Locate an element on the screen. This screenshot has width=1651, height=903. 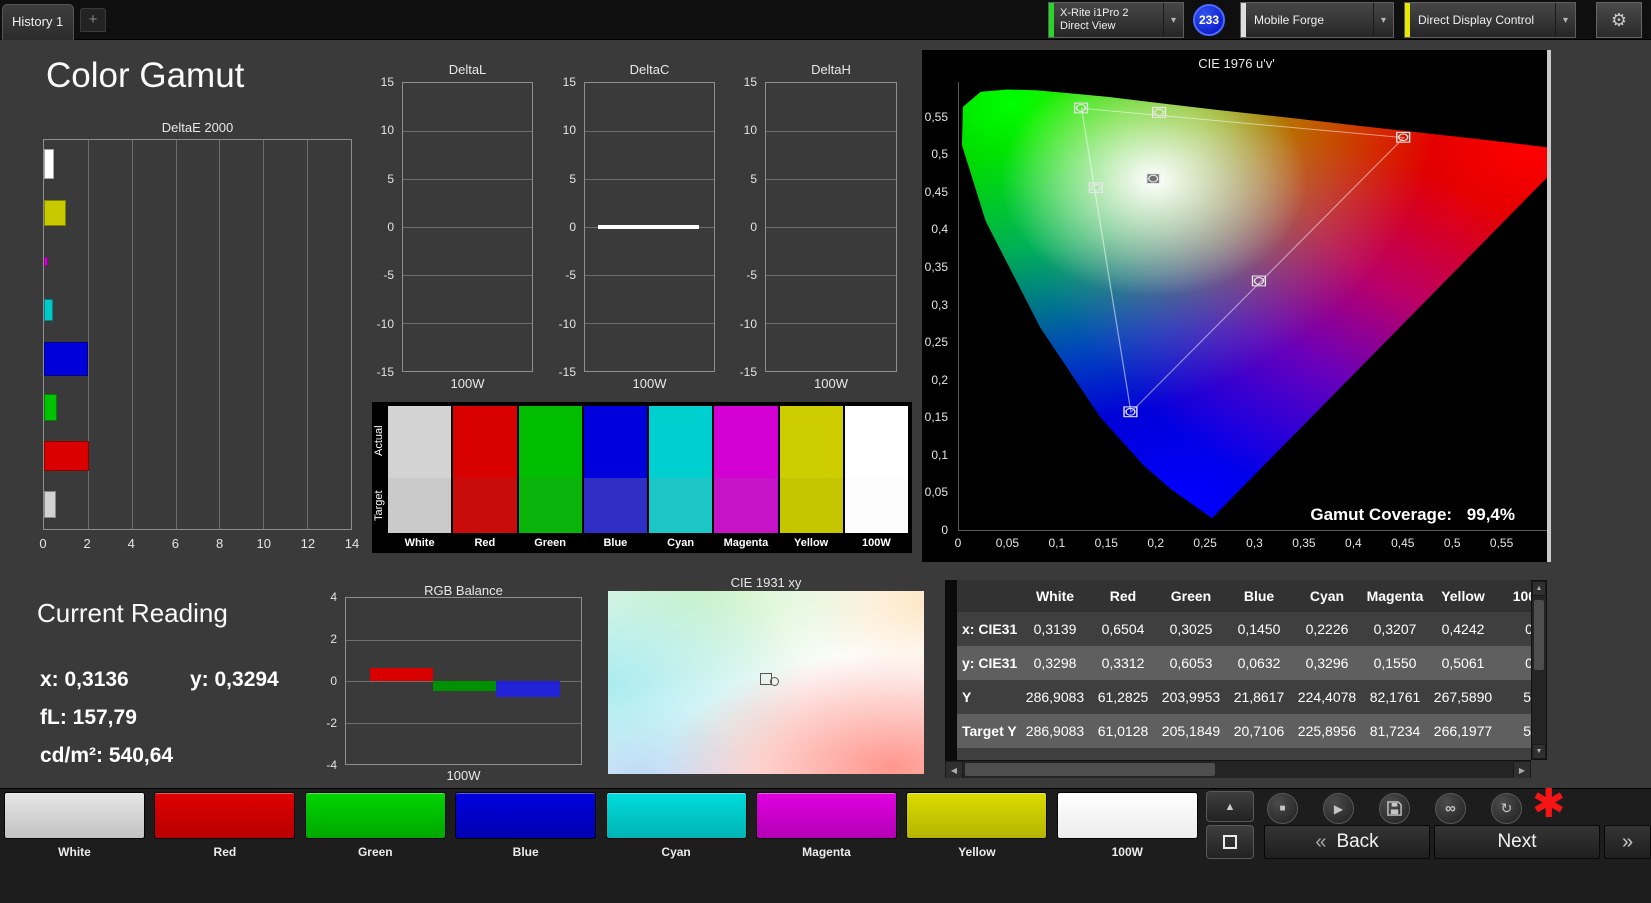
skip-forward-button: » is located at coordinates (1627, 842).